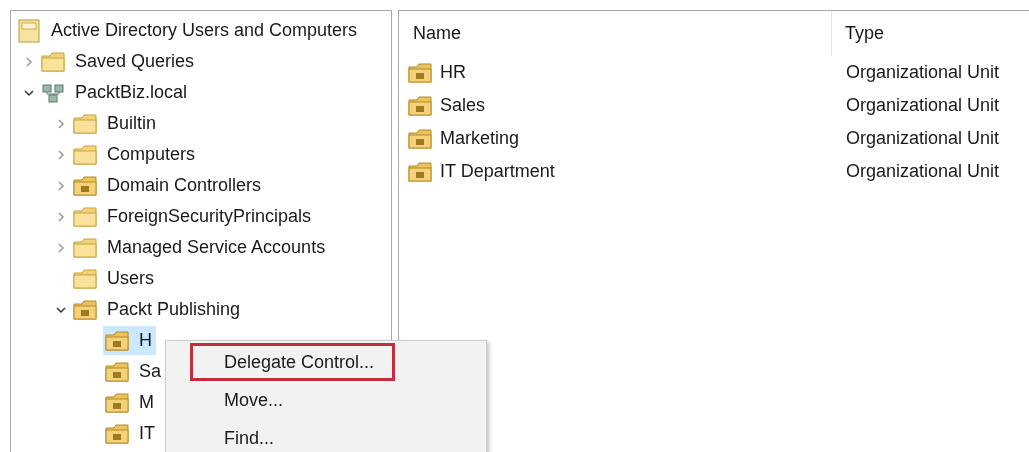 The height and width of the screenshot is (452, 1029). I want to click on tree-item: Domain Controllers, so click(168, 185).